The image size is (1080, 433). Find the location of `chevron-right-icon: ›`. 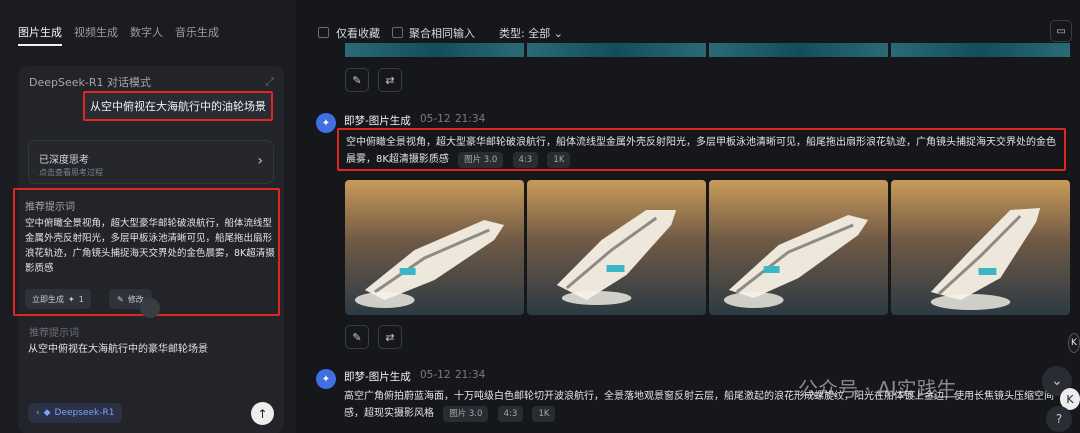

chevron-right-icon: › is located at coordinates (260, 161).